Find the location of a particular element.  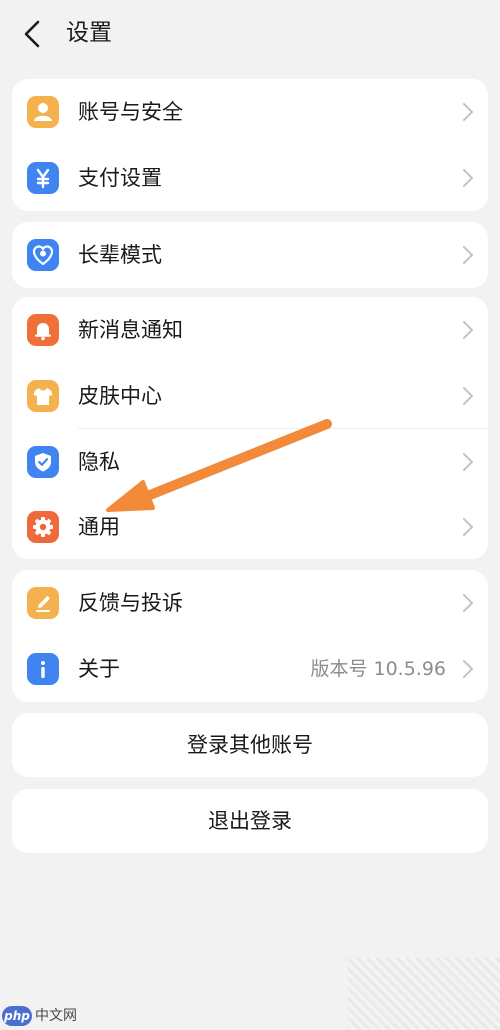

gear-icon is located at coordinates (43, 527).